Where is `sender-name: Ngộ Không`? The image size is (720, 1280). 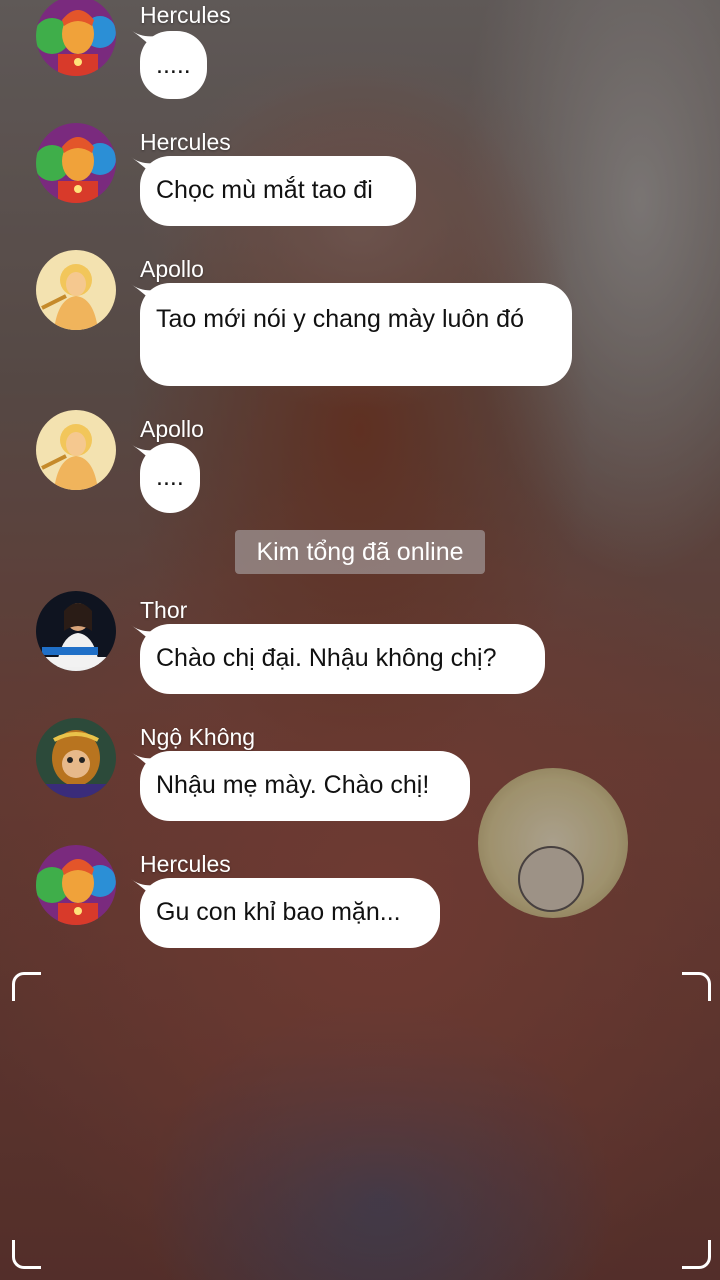 sender-name: Ngộ Không is located at coordinates (198, 737).